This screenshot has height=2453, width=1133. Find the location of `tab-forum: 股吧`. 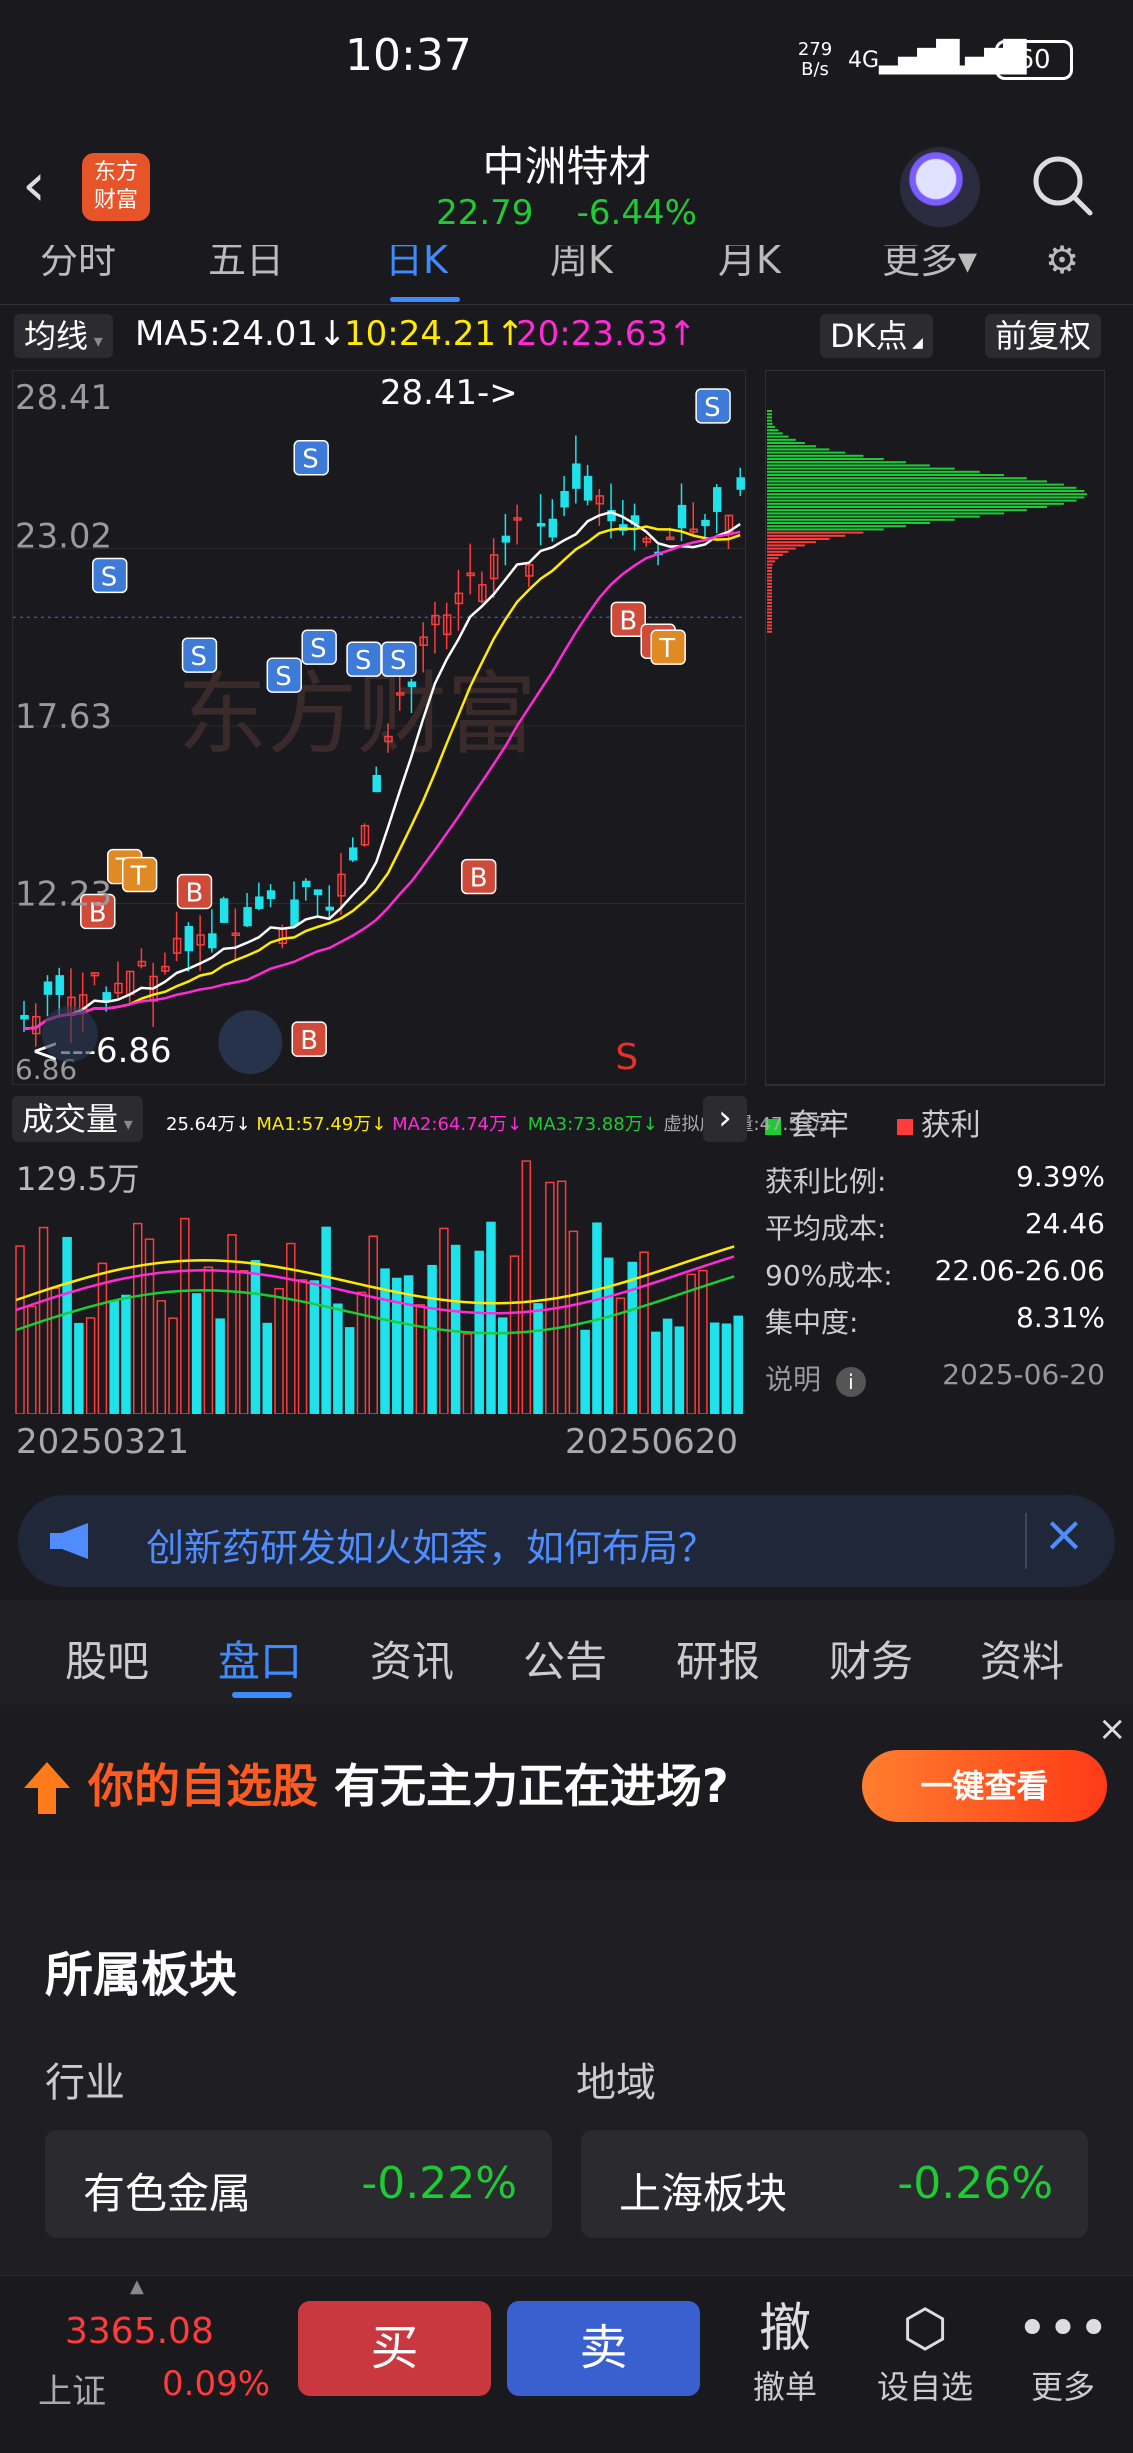

tab-forum: 股吧 is located at coordinates (107, 1658).